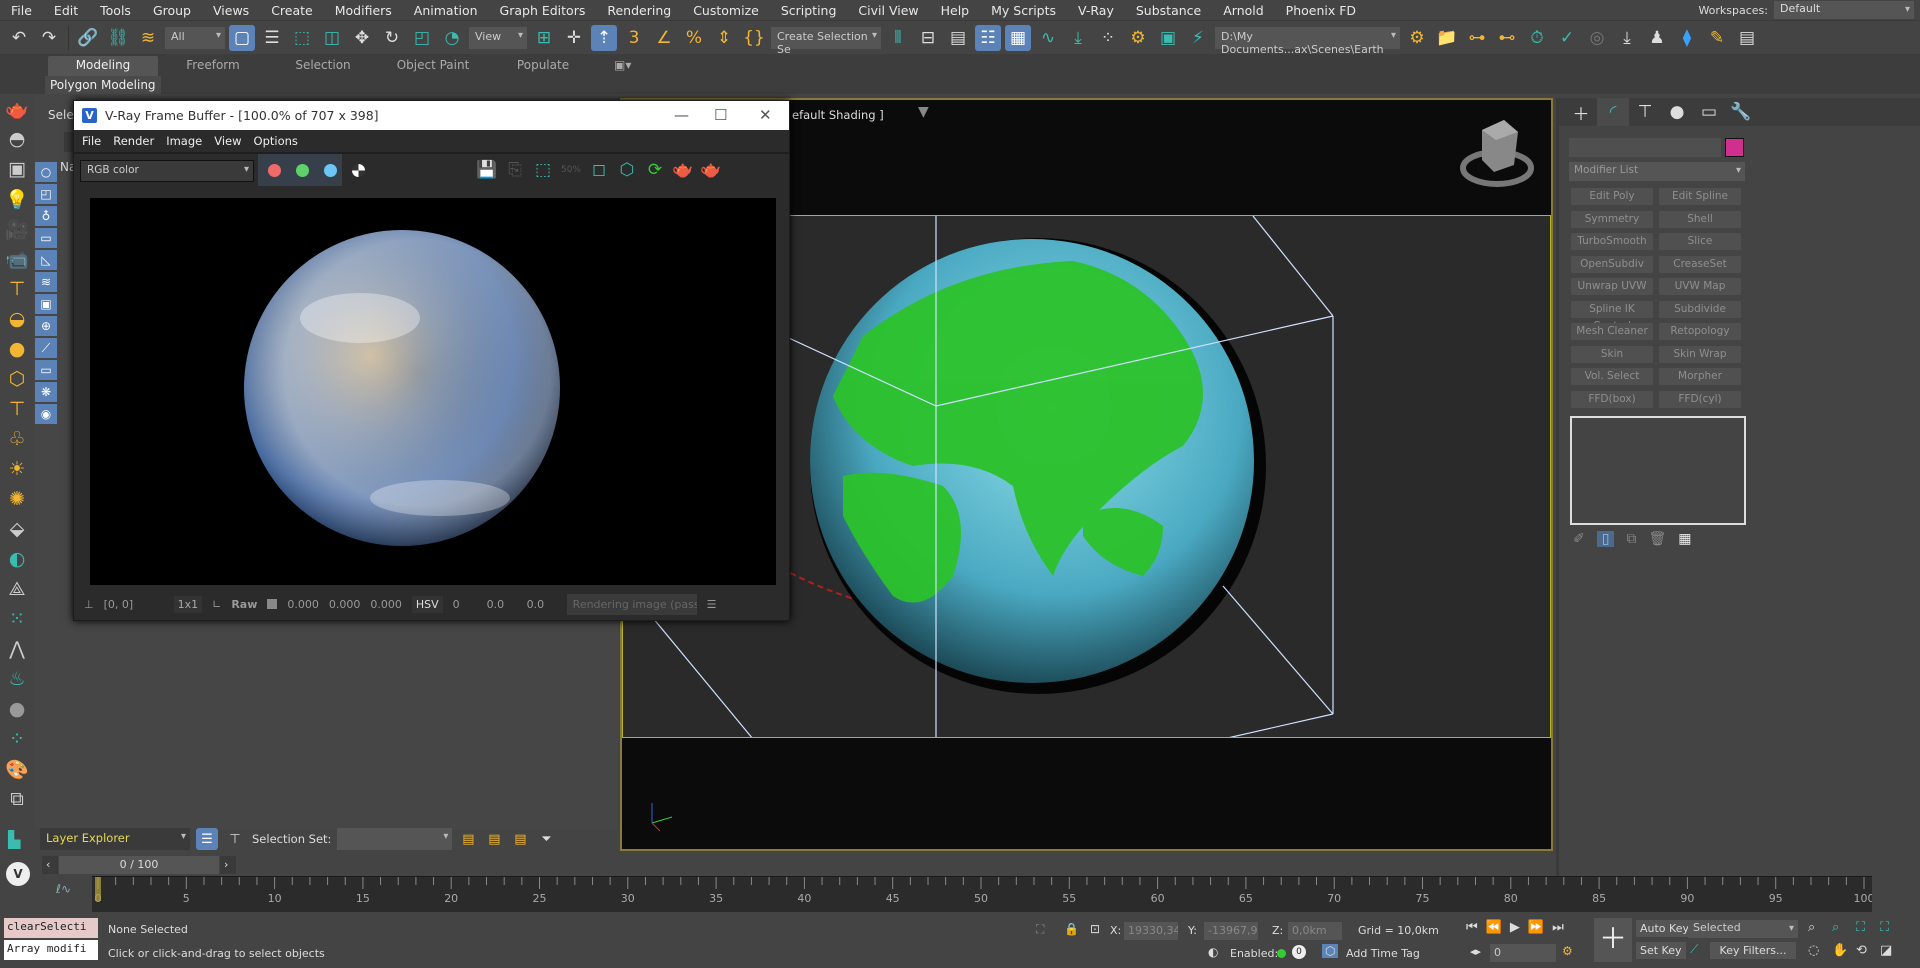 Image resolution: width=1920 pixels, height=968 pixels. Describe the element at coordinates (1700, 376) in the screenshot. I see `modifier-button-morpher: Morpher` at that location.